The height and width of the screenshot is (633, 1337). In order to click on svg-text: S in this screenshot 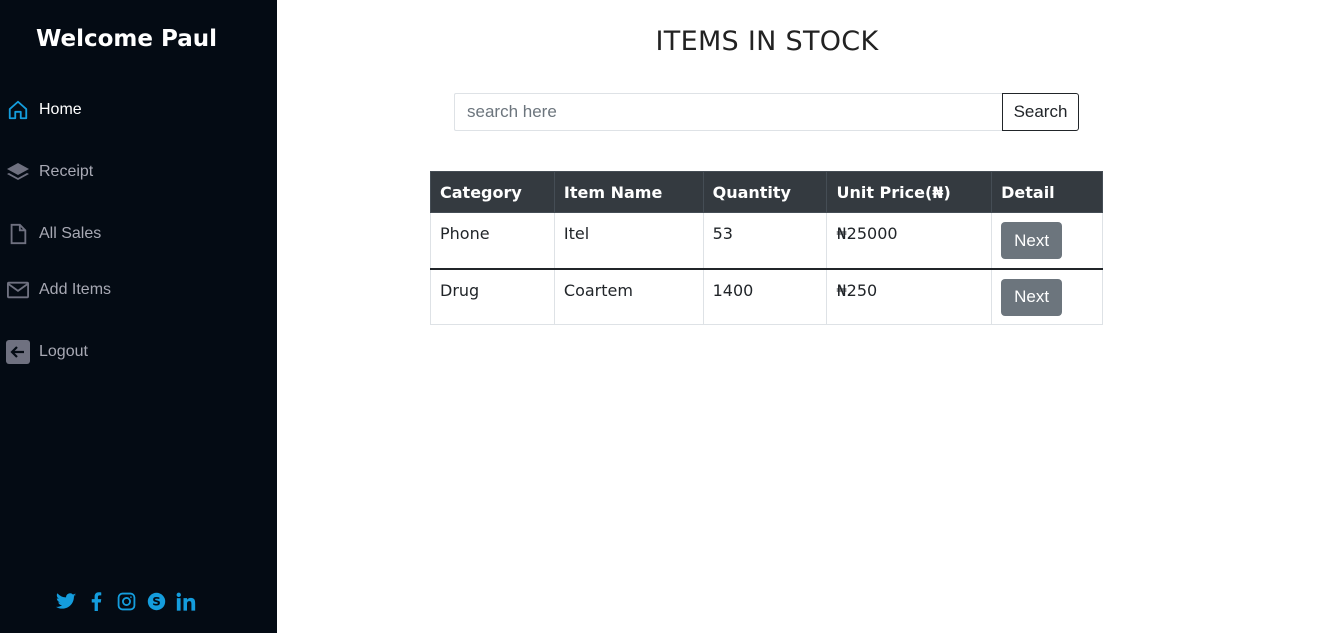, I will do `click(156, 601)`.